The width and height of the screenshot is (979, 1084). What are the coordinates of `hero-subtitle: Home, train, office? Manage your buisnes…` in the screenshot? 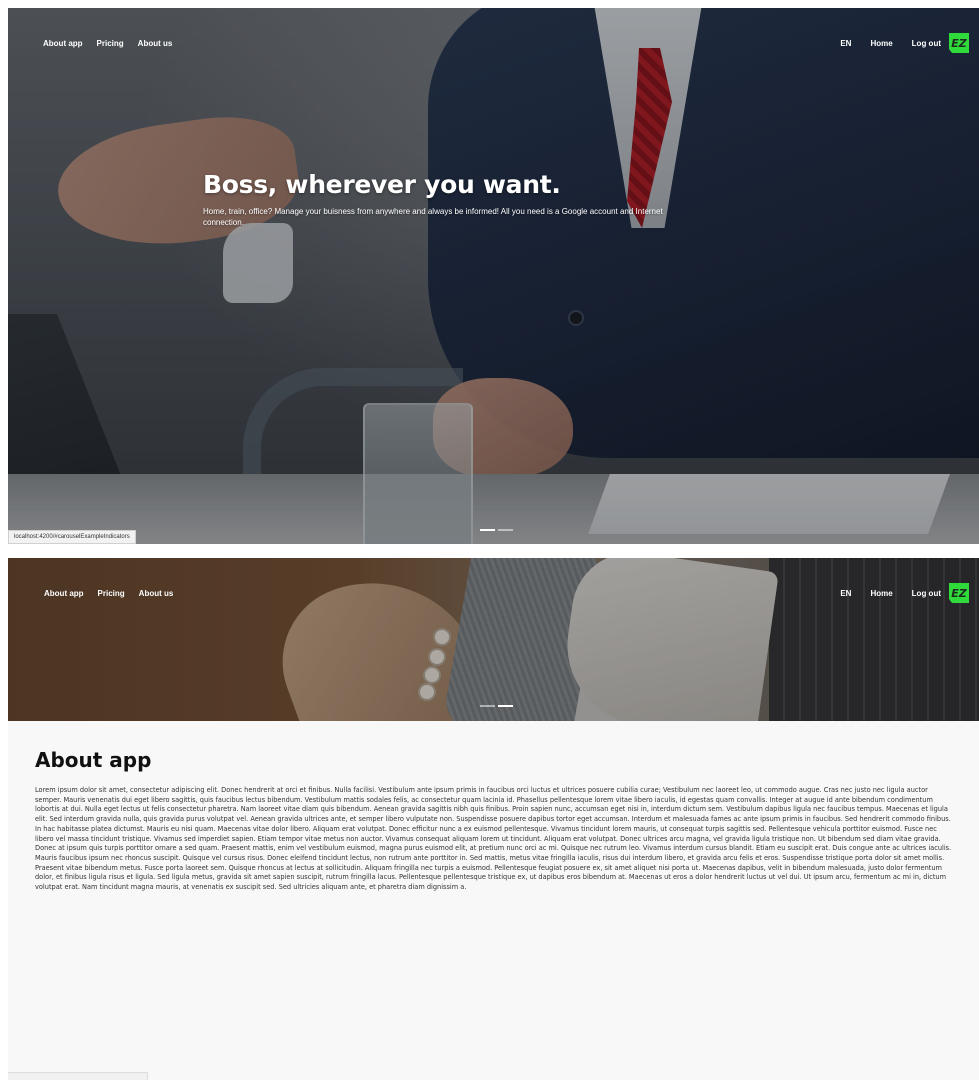 It's located at (433, 217).